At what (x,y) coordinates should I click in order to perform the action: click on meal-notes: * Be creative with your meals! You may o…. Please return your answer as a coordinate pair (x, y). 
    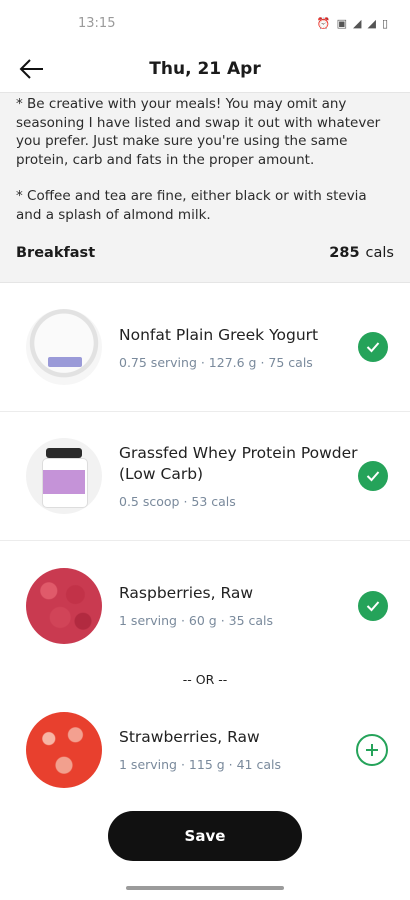
    Looking at the image, I should click on (205, 158).